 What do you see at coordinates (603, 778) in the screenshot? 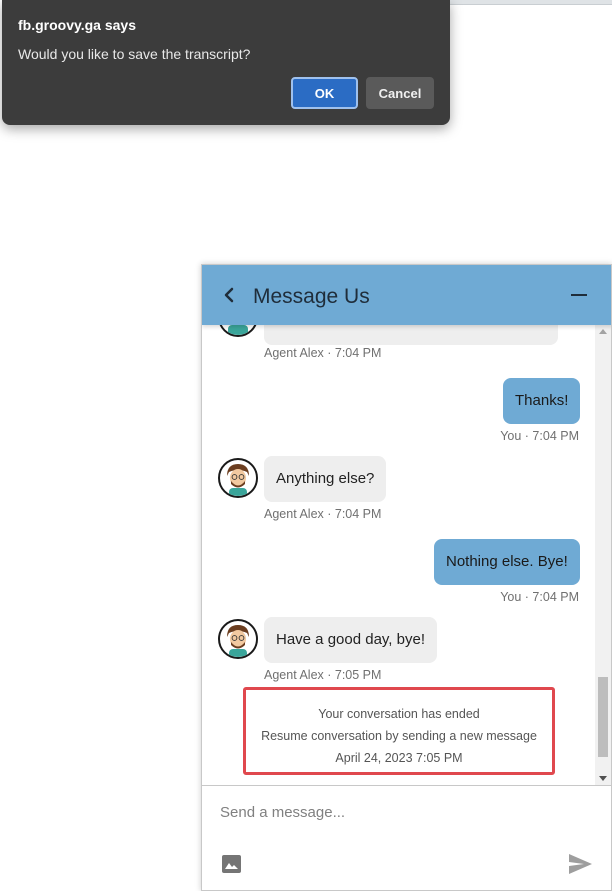
I see `scroll-down-arrow-icon` at bounding box center [603, 778].